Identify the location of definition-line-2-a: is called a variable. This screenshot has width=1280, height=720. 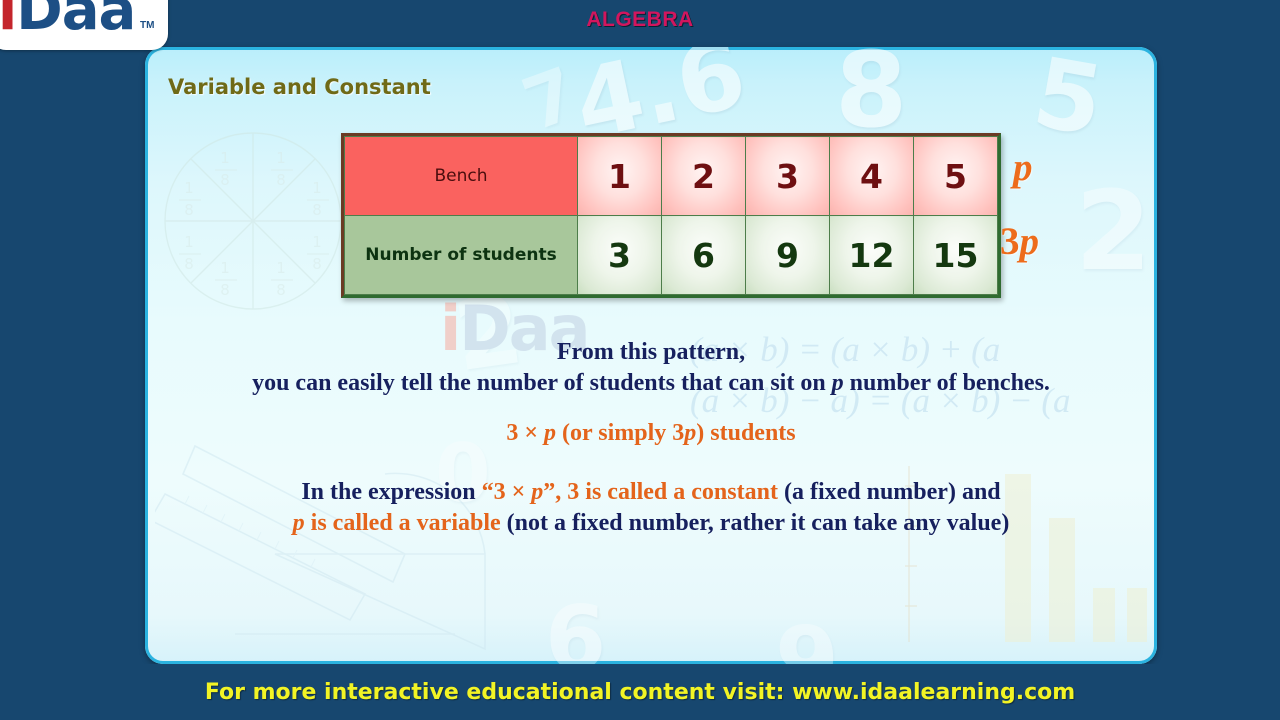
(402, 522).